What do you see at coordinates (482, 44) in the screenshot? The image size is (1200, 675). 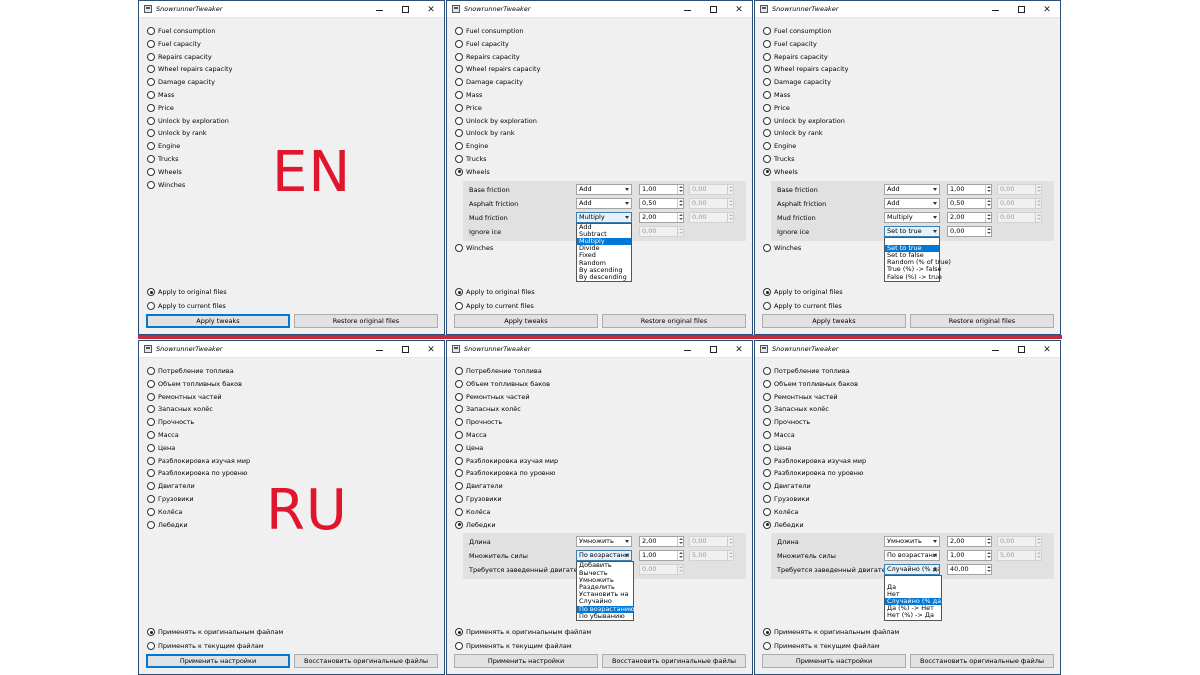 I see `category-option: Fuel capacity` at bounding box center [482, 44].